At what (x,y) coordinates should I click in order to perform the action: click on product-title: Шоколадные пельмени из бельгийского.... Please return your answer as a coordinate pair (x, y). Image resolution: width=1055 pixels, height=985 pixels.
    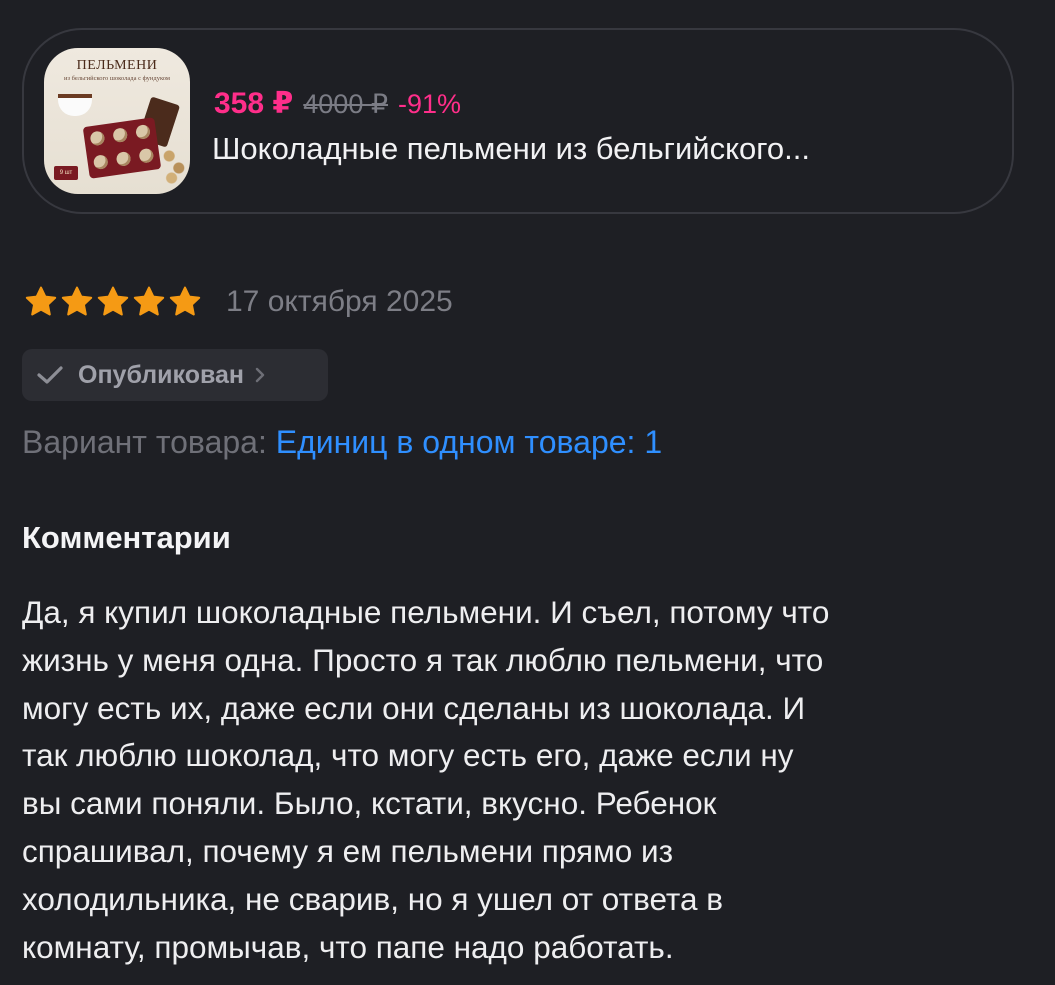
    Looking at the image, I should click on (592, 149).